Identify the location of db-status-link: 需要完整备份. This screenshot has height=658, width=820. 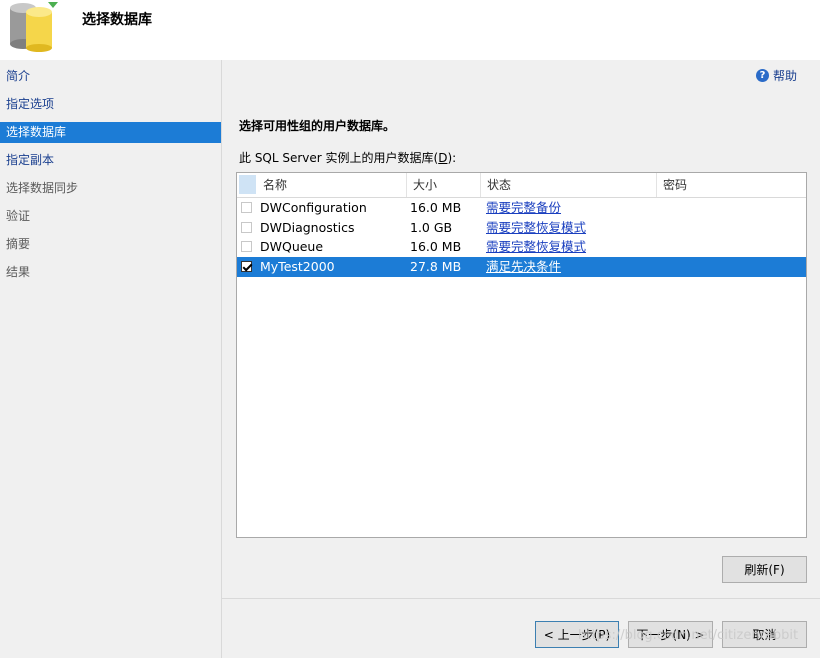
(523, 208).